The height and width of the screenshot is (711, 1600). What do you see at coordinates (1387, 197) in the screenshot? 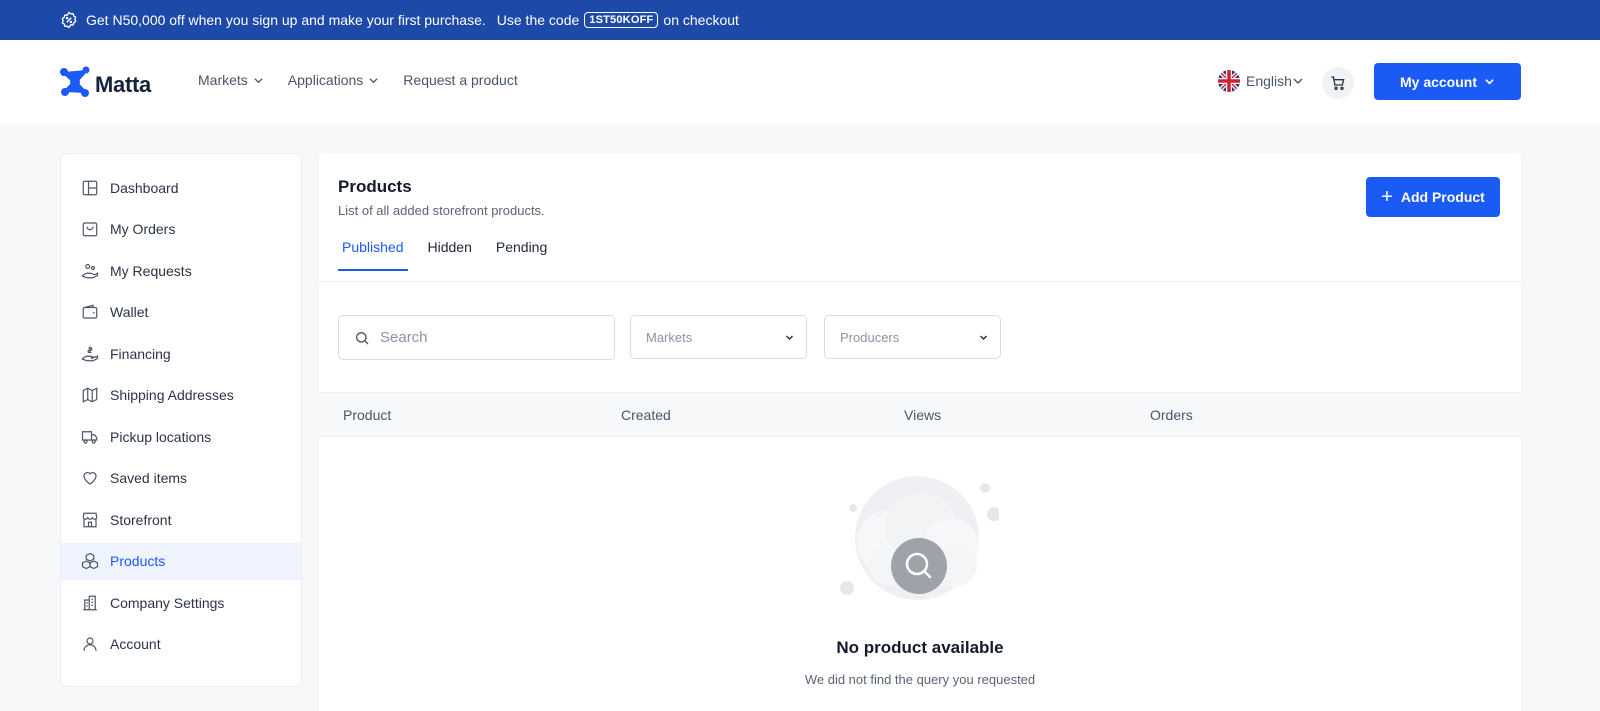
I see `plus-icon: +` at bounding box center [1387, 197].